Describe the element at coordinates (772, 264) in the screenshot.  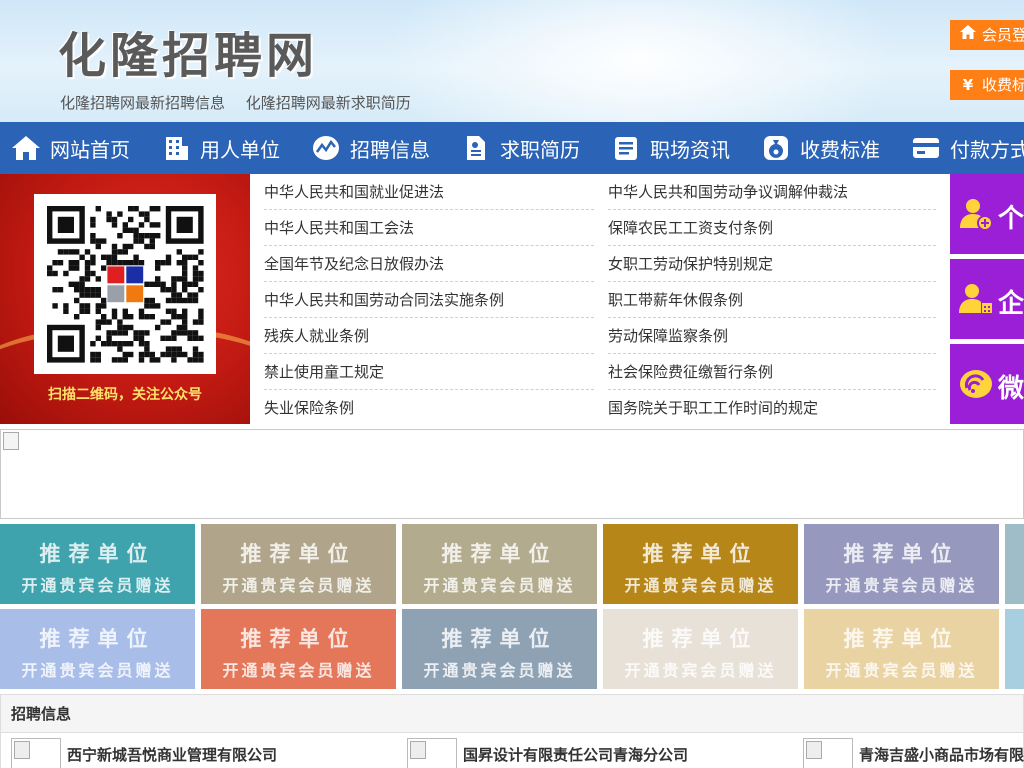
I see `law-link: 女职工劳动保护特别规定` at that location.